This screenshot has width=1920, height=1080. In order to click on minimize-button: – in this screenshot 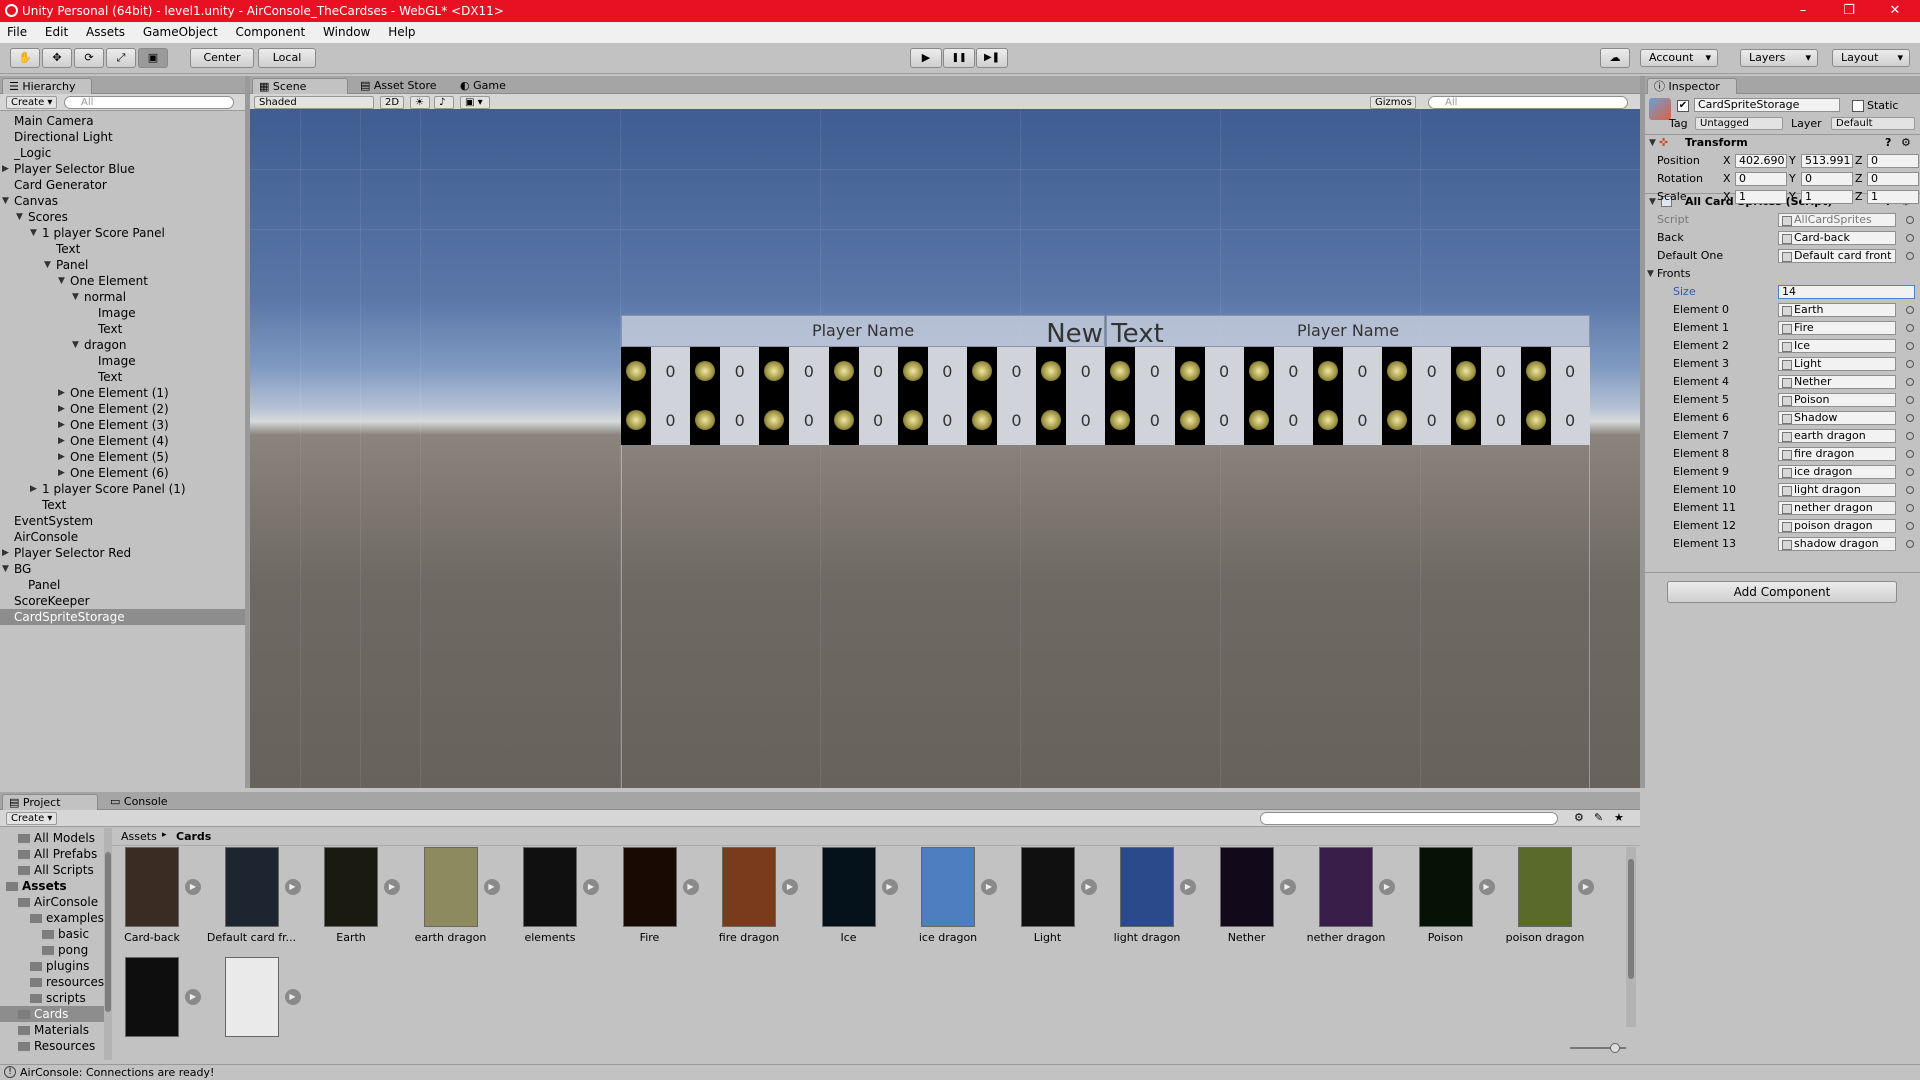, I will do `click(1803, 11)`.